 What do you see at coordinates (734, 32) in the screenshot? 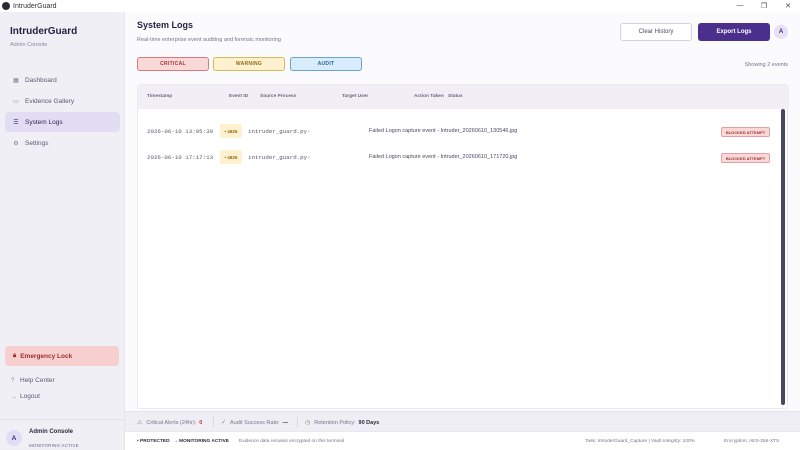
I see `export-logs-button: Export Logs` at bounding box center [734, 32].